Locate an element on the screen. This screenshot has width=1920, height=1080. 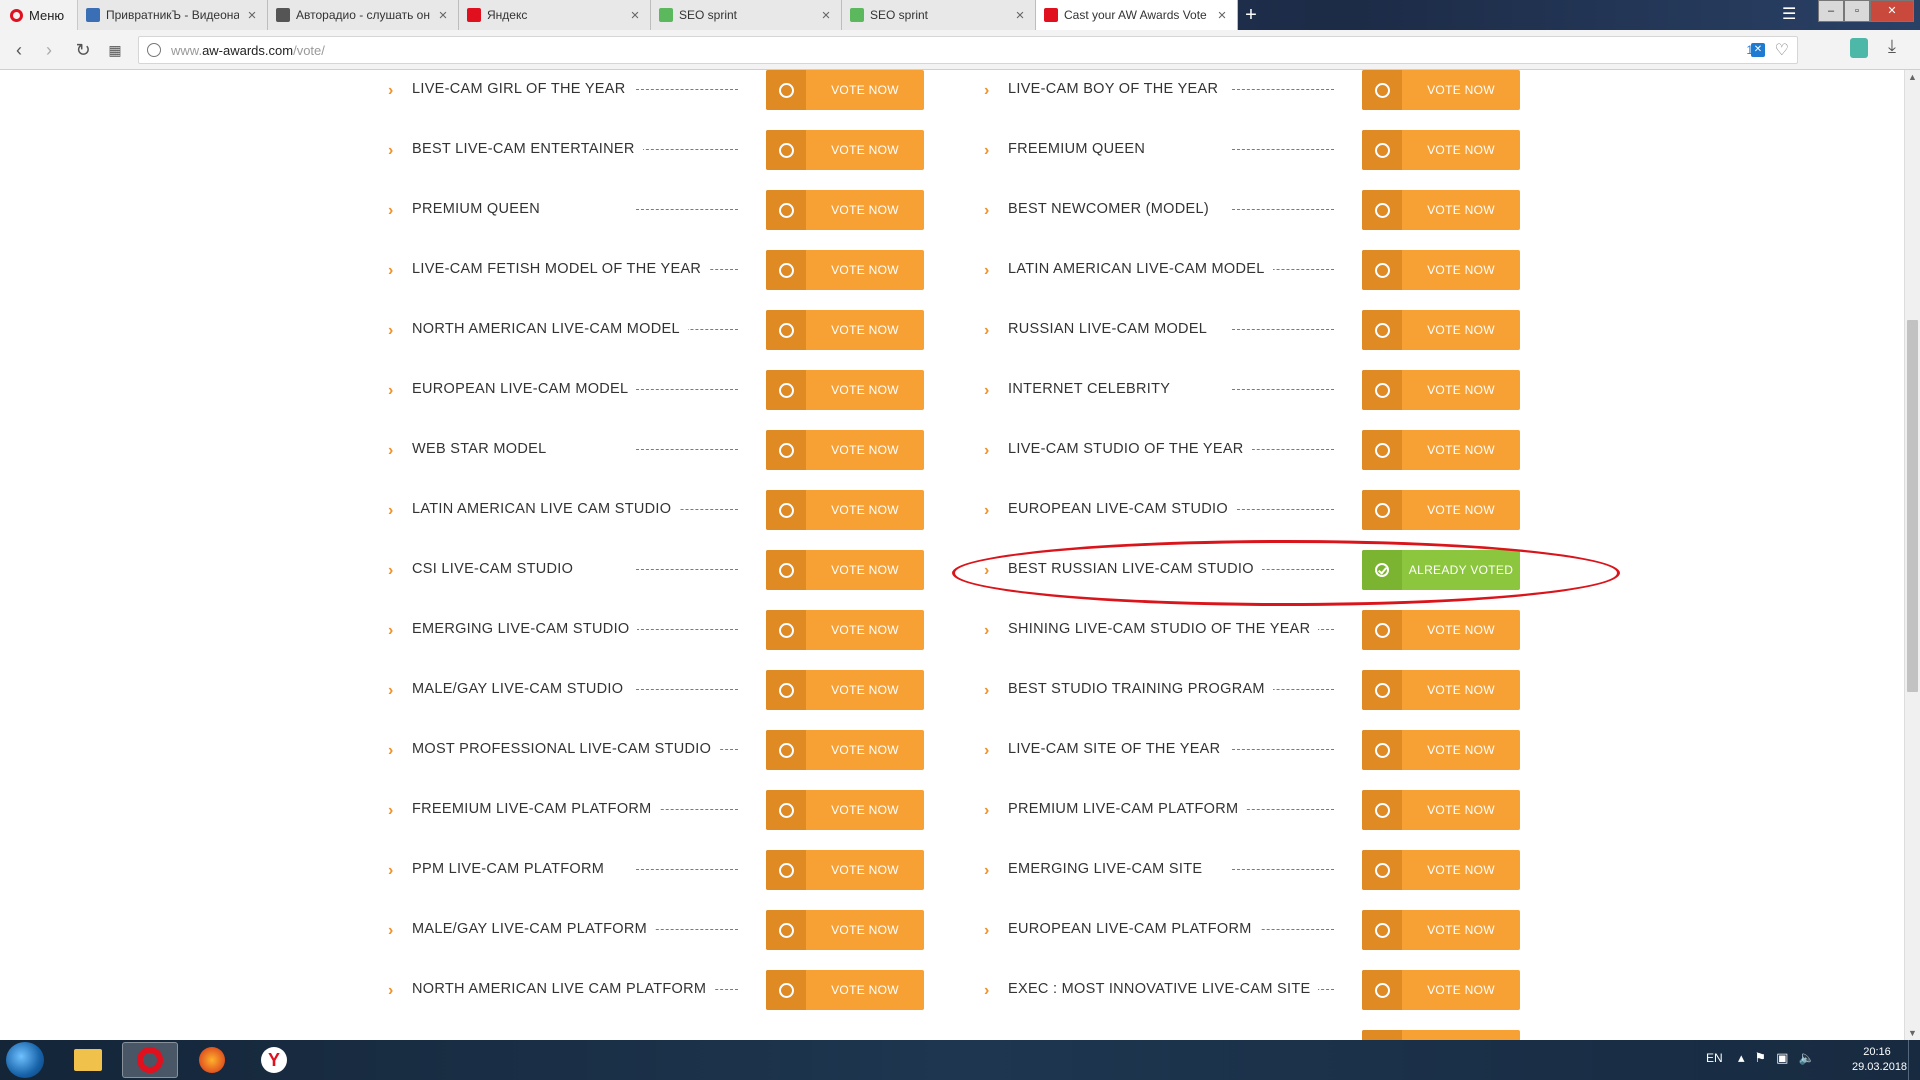
download-icon: ⤓ is located at coordinates (1892, 46).